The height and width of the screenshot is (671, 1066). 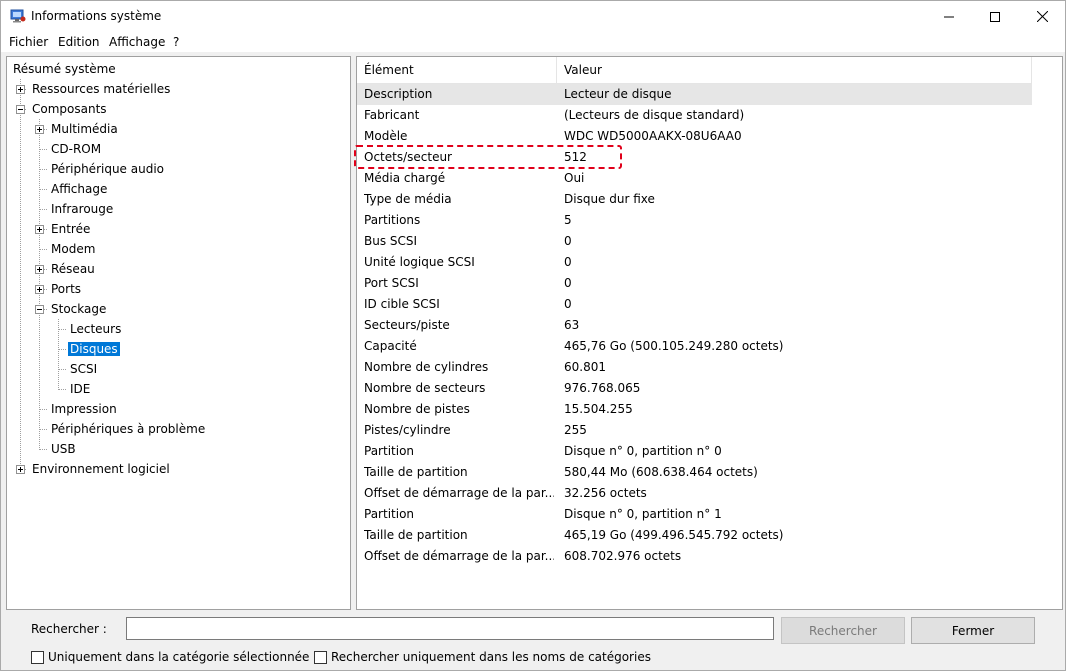 What do you see at coordinates (694, 94) in the screenshot?
I see `table-row: Description Lecteur de disque` at bounding box center [694, 94].